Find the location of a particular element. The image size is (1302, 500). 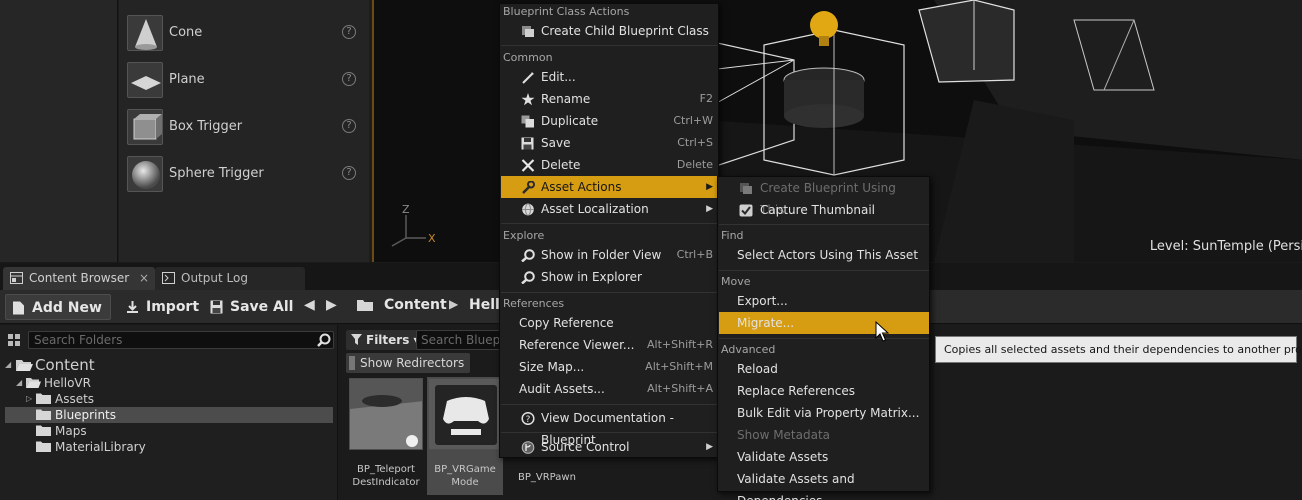

save-all-button: Save All is located at coordinates (250, 307).